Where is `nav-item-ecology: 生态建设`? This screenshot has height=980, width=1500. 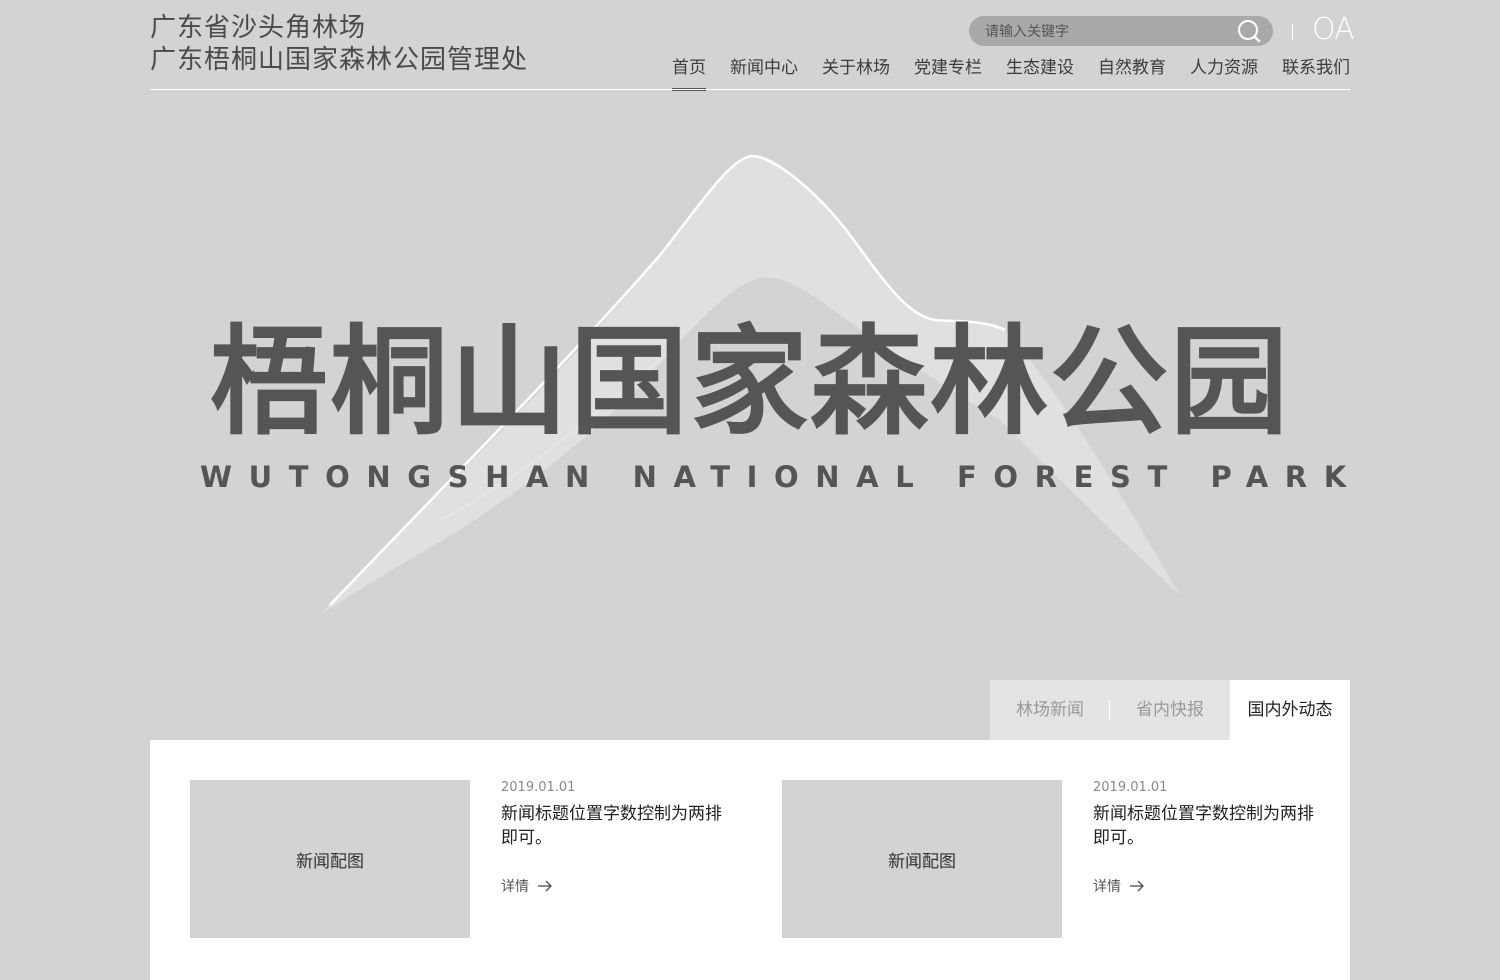 nav-item-ecology: 生态建设 is located at coordinates (1040, 73).